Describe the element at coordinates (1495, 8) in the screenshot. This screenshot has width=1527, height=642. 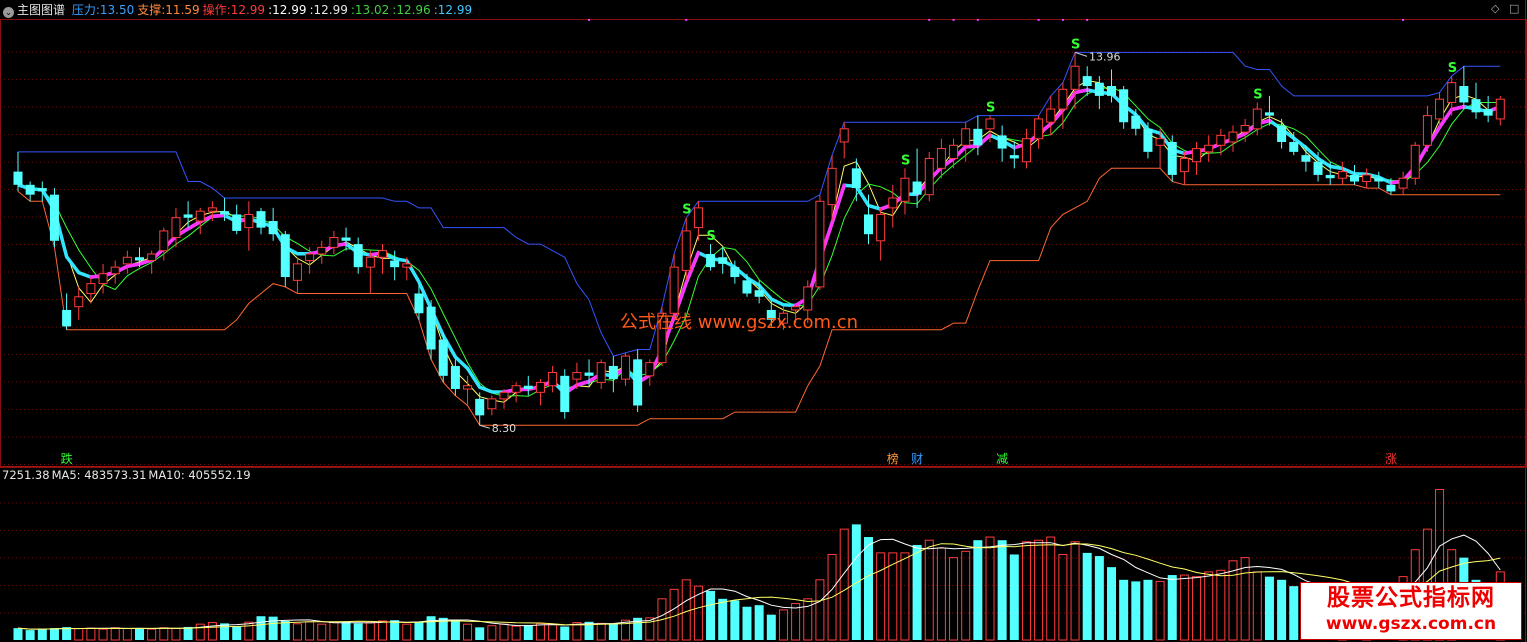
I see `diamond-icon: ◇` at that location.